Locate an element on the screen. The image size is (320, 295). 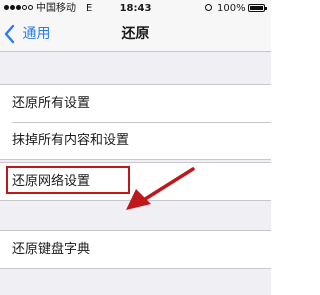
navigation-bar: 通用 还原 is located at coordinates (135, 34).